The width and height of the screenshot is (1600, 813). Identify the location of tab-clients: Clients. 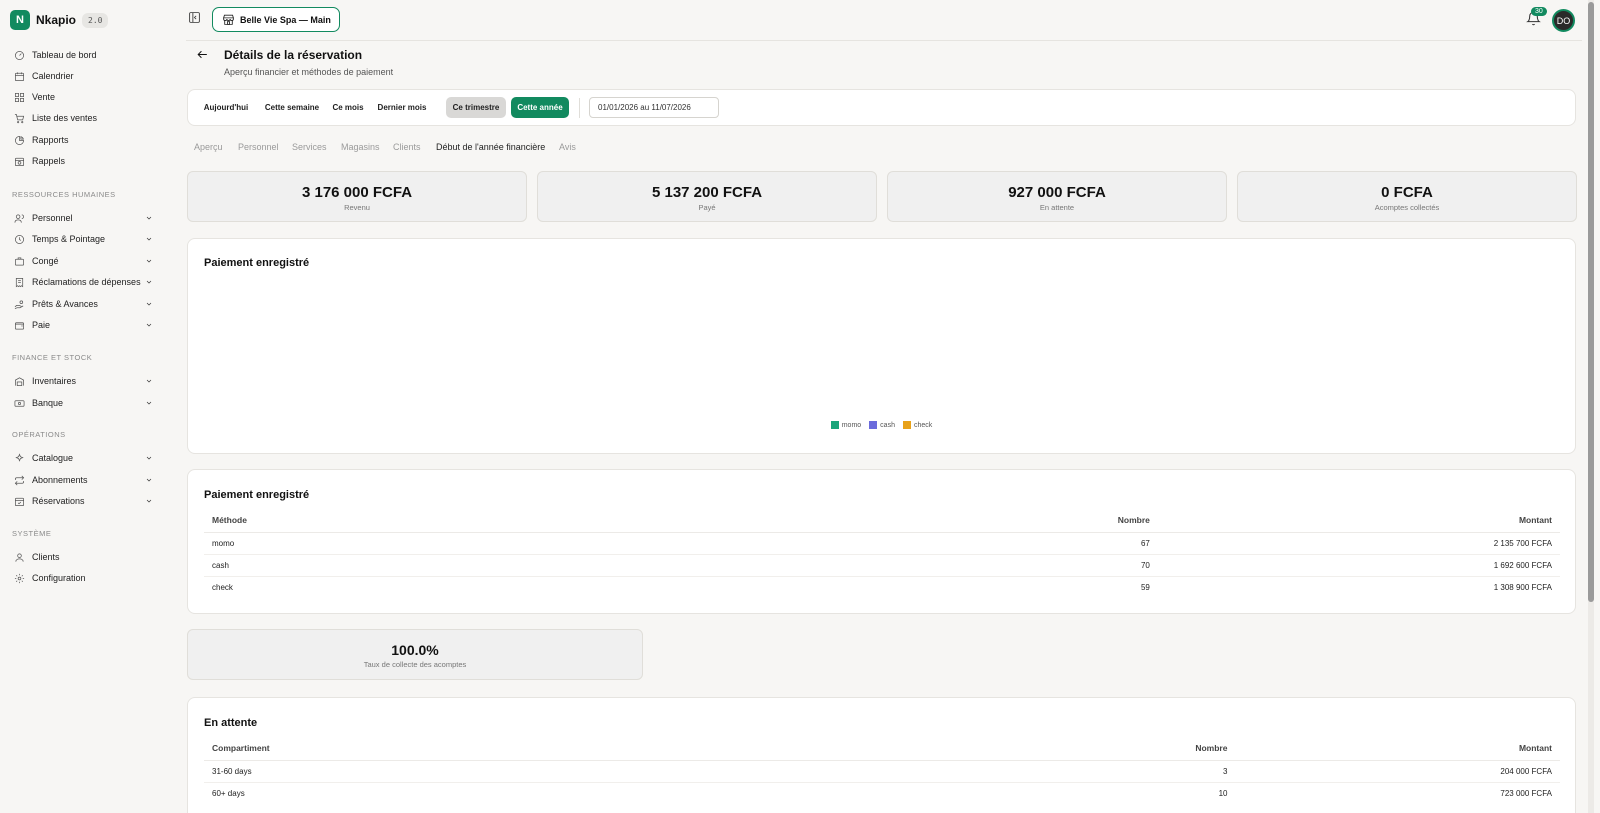
(407, 147).